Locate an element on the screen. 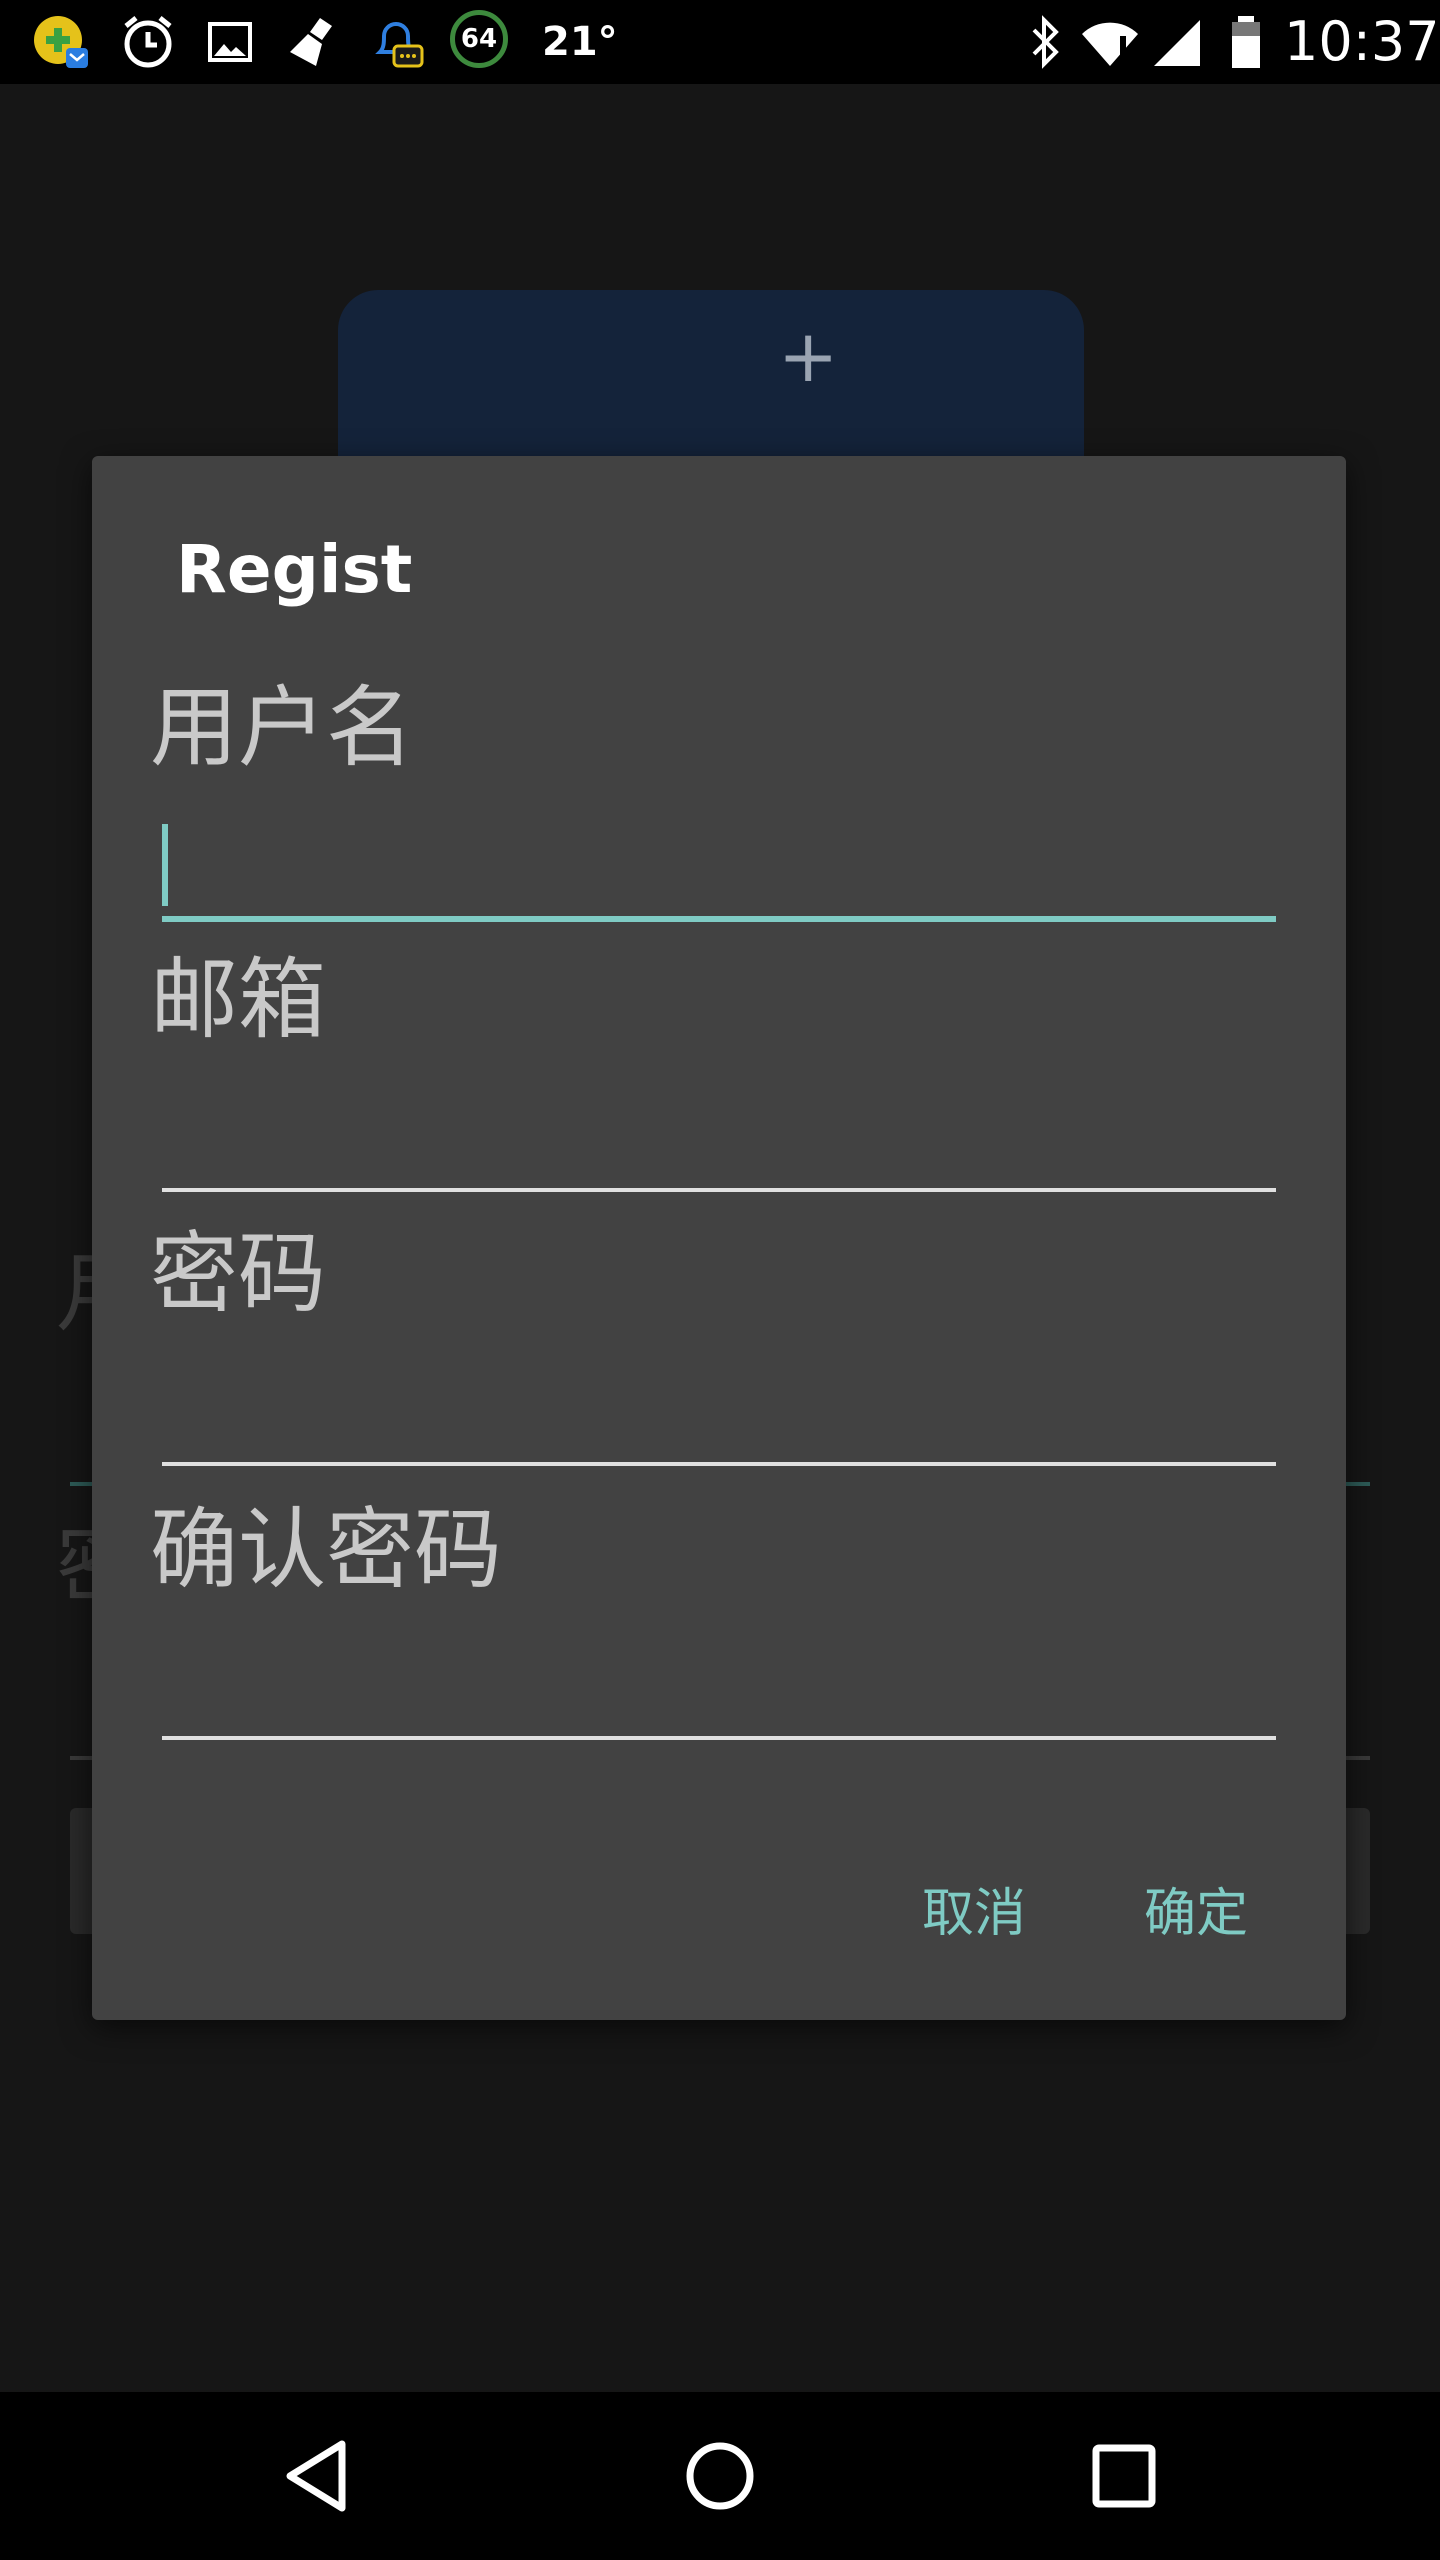 The image size is (1440, 2560). cancel-button: 取消 is located at coordinates (974, 1914).